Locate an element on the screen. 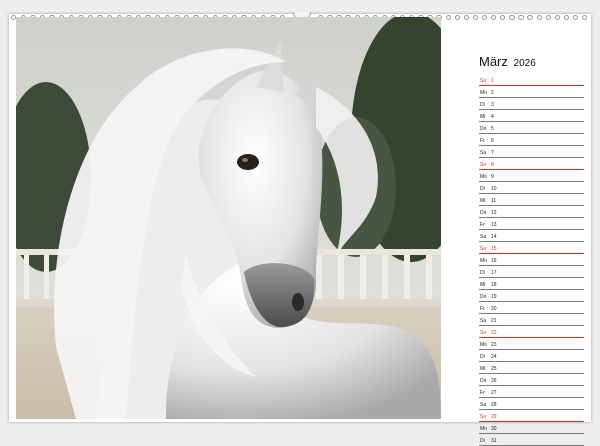  day-row: Di 10 is located at coordinates (531, 188).